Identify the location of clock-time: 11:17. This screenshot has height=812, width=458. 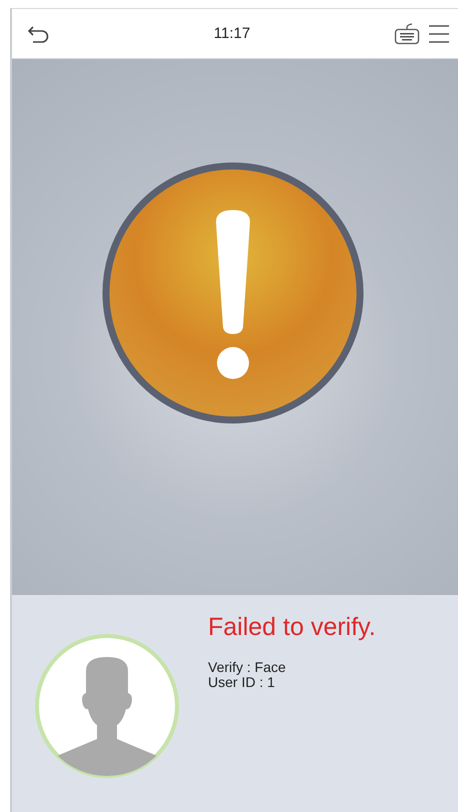
(232, 33).